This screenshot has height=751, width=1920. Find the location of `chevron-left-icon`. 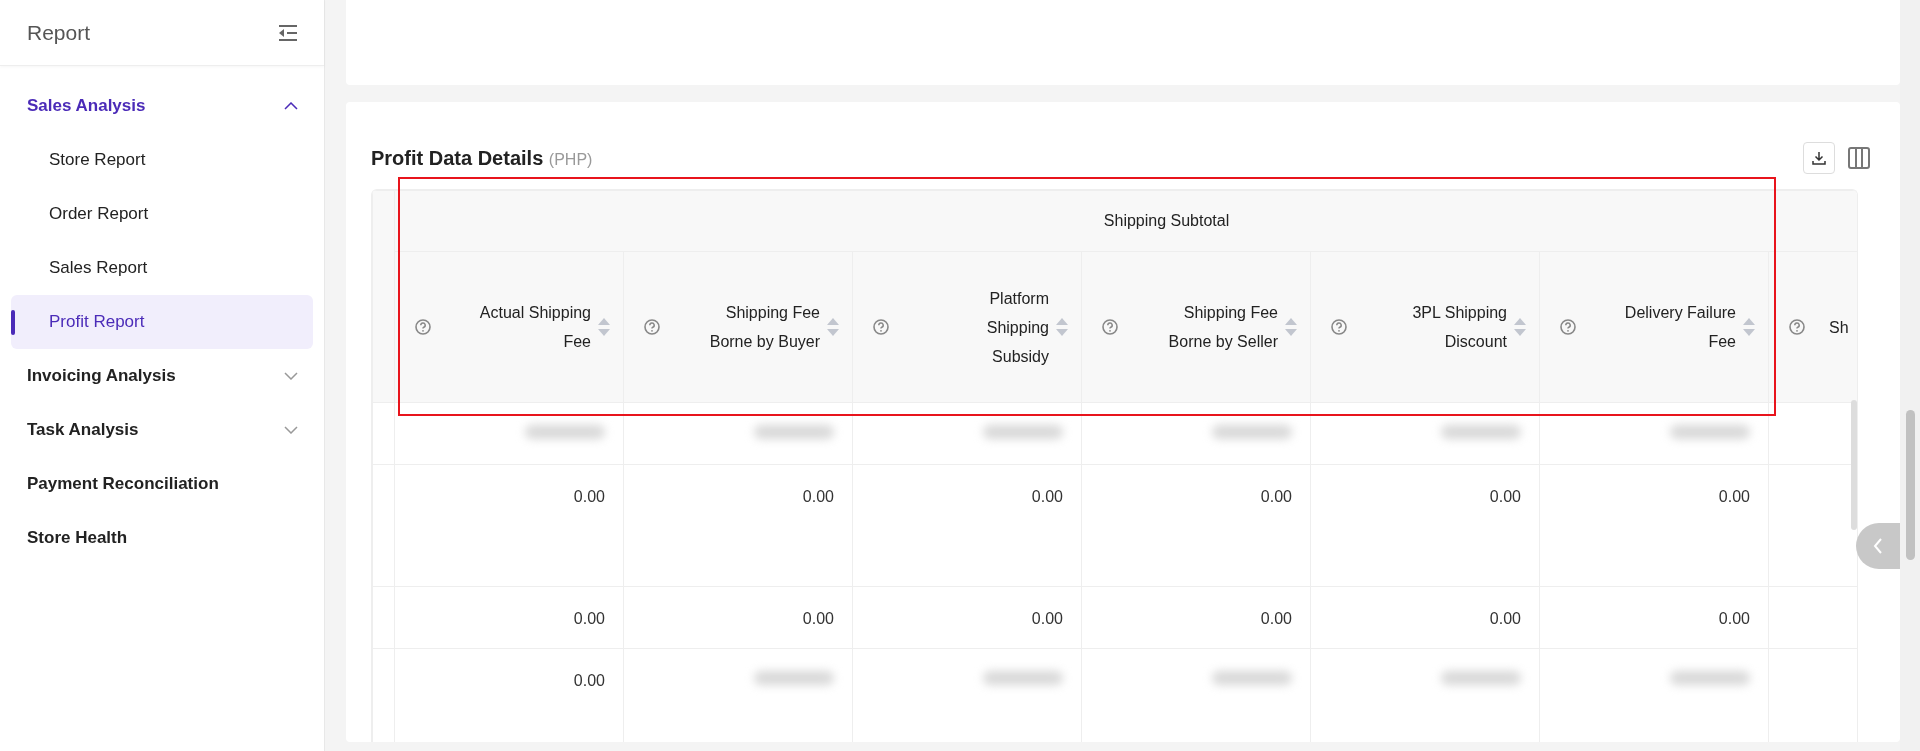

chevron-left-icon is located at coordinates (1878, 546).